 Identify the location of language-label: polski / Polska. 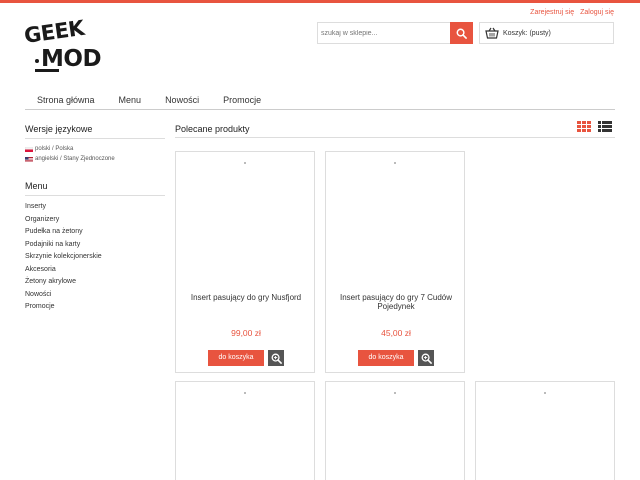
(54, 149).